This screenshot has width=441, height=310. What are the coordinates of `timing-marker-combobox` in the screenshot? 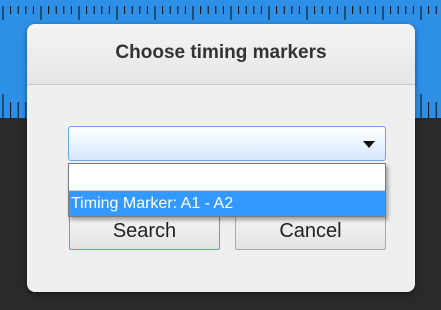 It's located at (227, 143).